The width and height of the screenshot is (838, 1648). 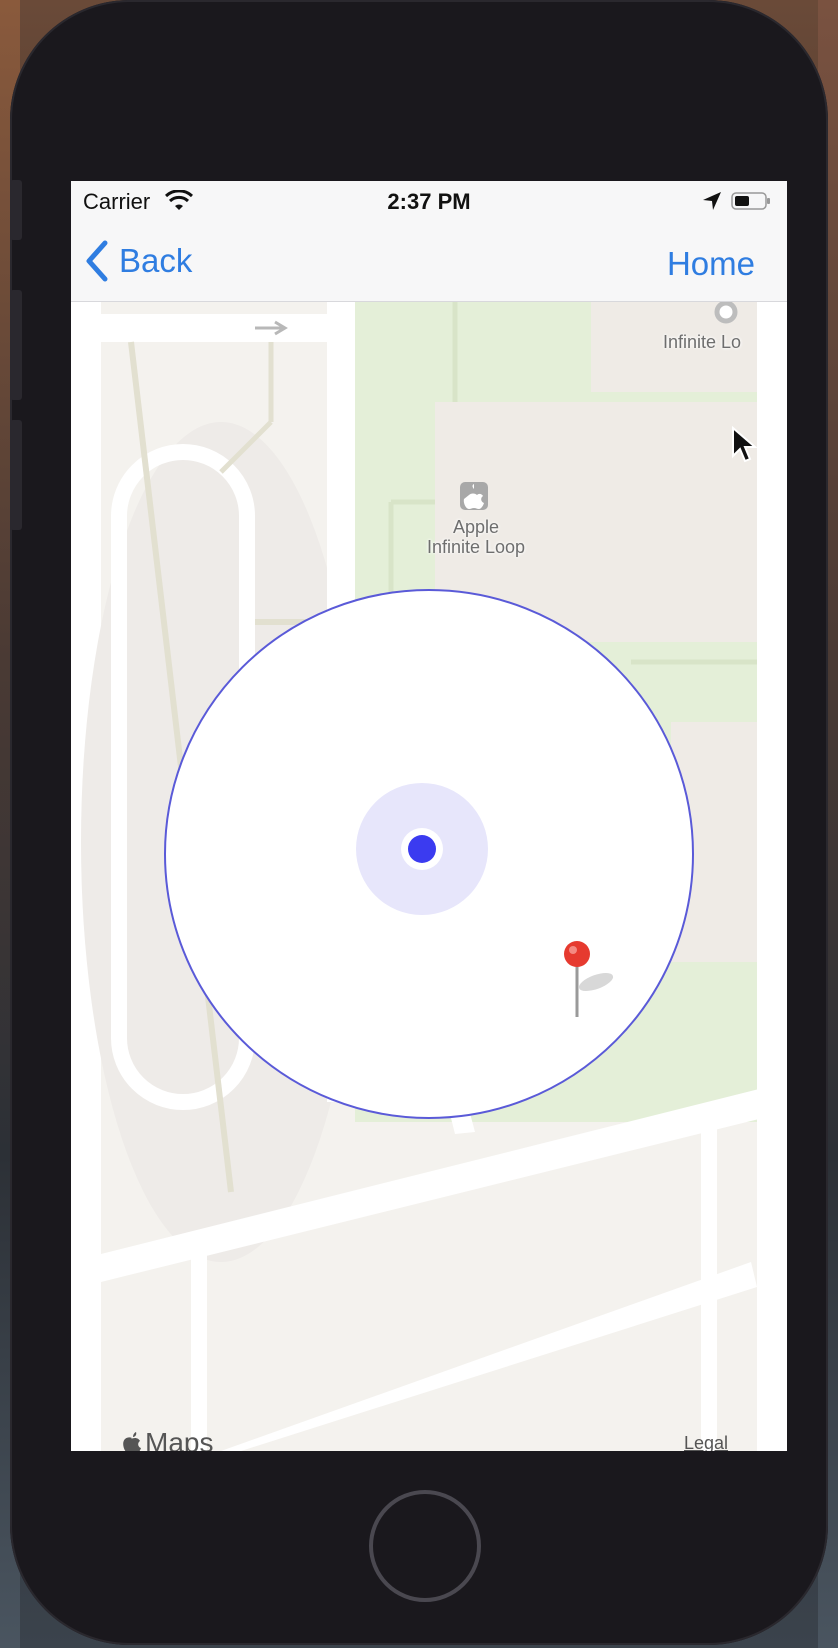 I want to click on home-button: Home, so click(x=711, y=264).